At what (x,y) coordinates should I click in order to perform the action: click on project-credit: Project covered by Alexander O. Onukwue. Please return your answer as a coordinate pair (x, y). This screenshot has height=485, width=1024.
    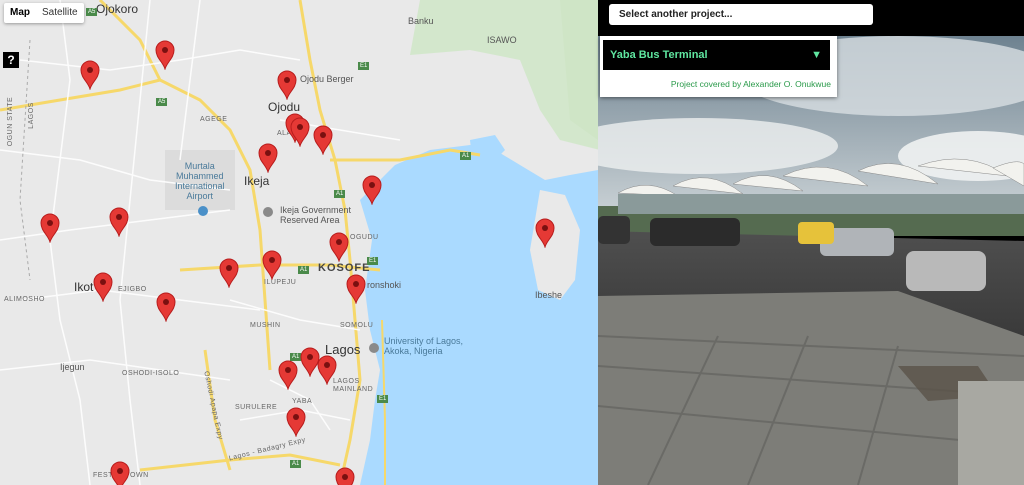
    Looking at the image, I should click on (750, 84).